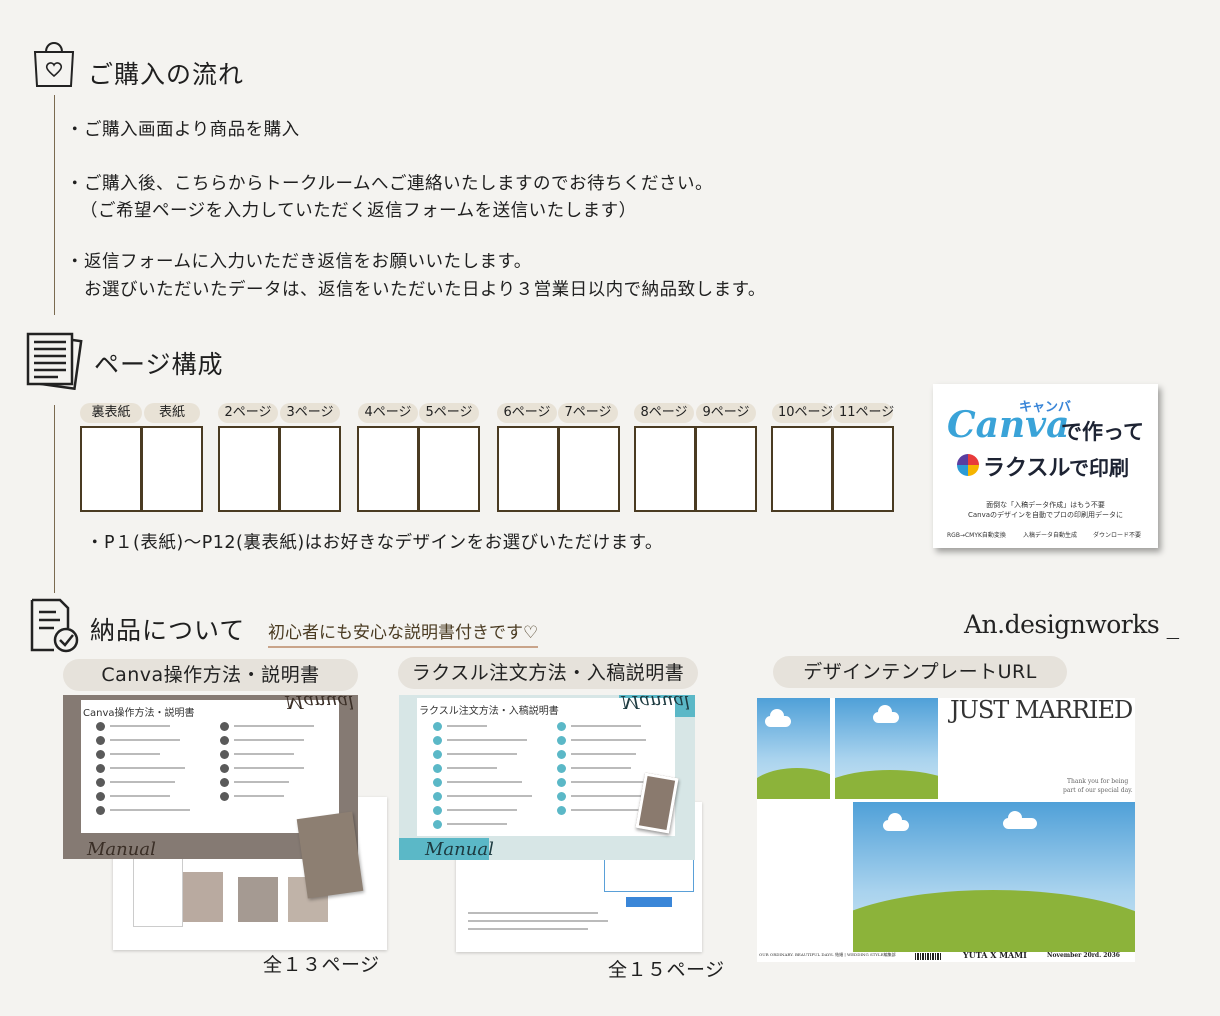 The height and width of the screenshot is (1016, 1220). I want to click on purchase-line-2: ・ご購入後、こちらからトークルームへご連絡いたしますのでお待ちください。, so click(389, 184).